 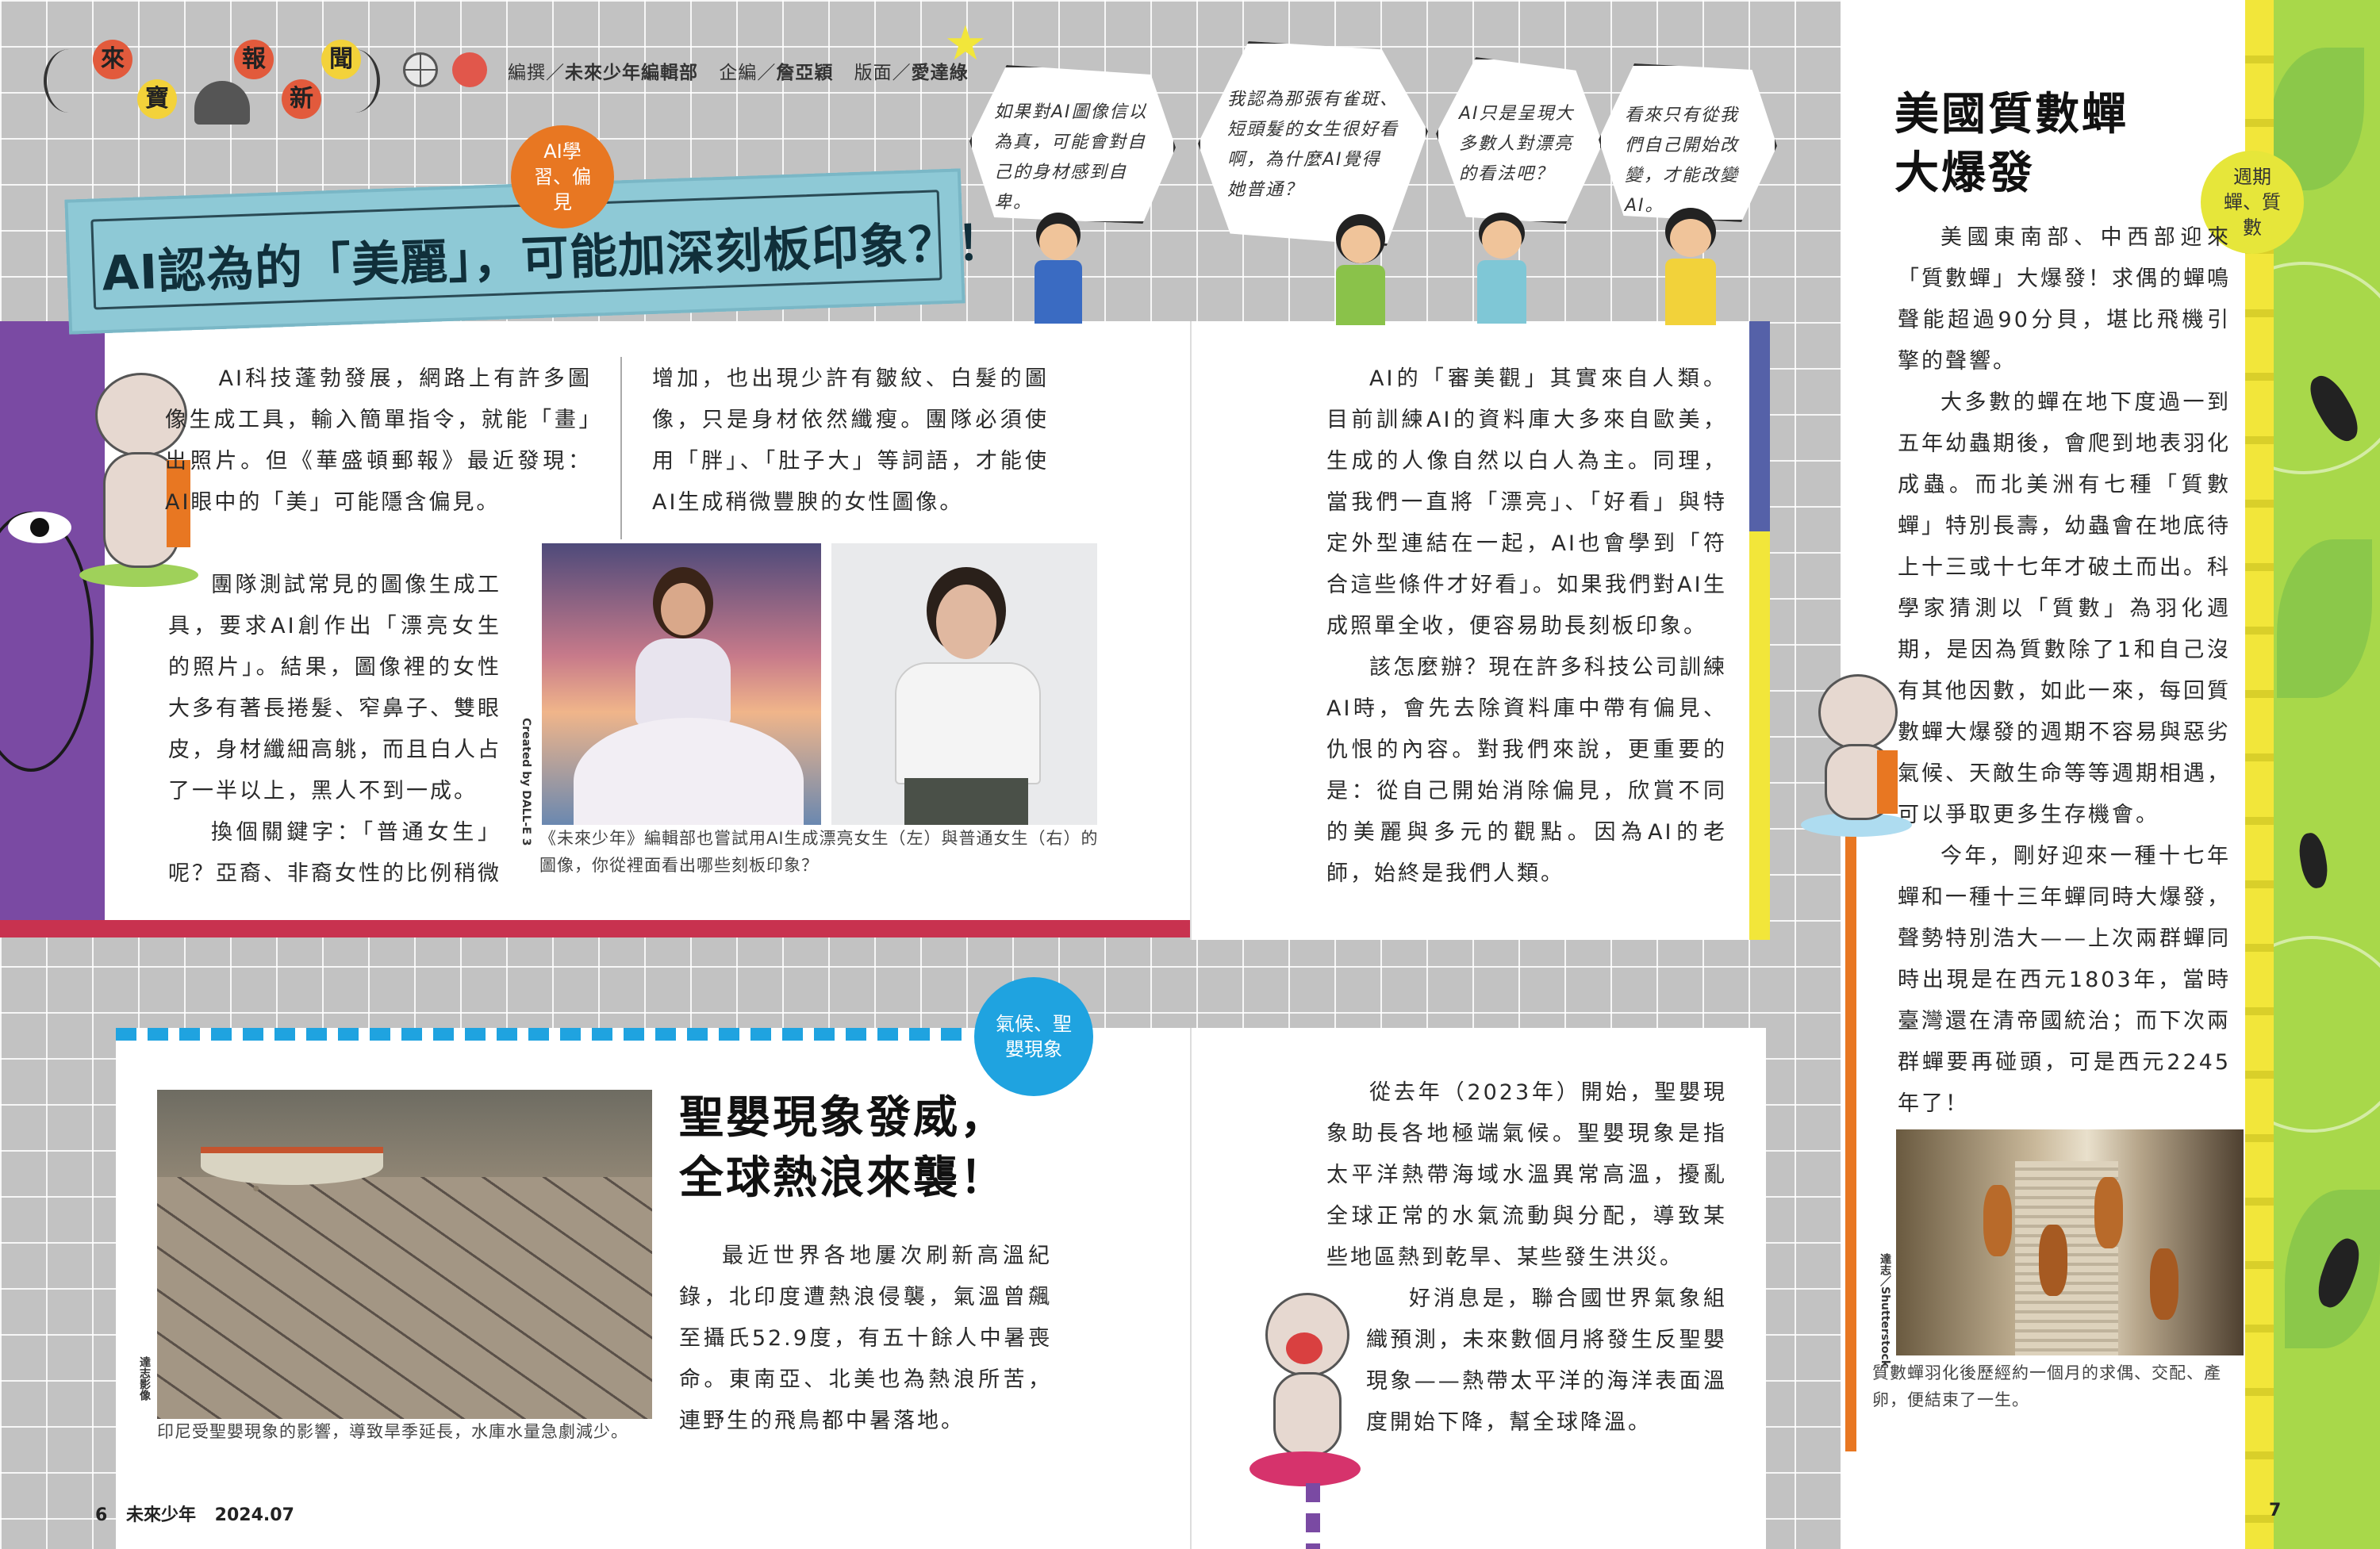 I want to click on elnino-tag: 氣候、聖嬰現象, so click(x=1033, y=1037).